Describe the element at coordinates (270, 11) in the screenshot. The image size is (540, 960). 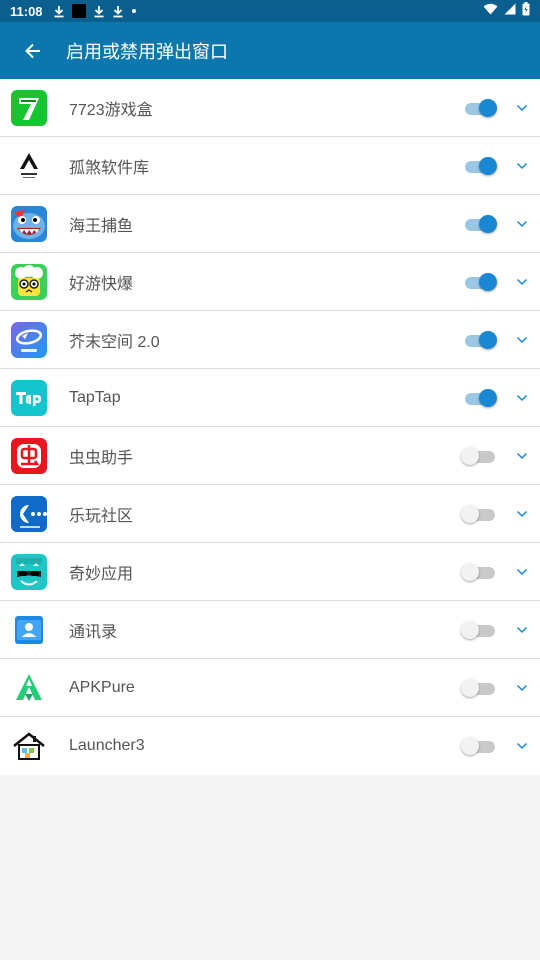
I see `status-bar: 11:08` at that location.